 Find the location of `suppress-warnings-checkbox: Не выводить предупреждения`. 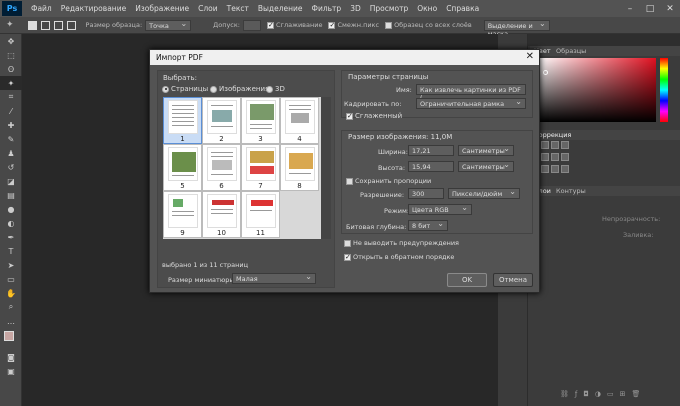

suppress-warnings-checkbox: Не выводить предупреждения is located at coordinates (401, 243).